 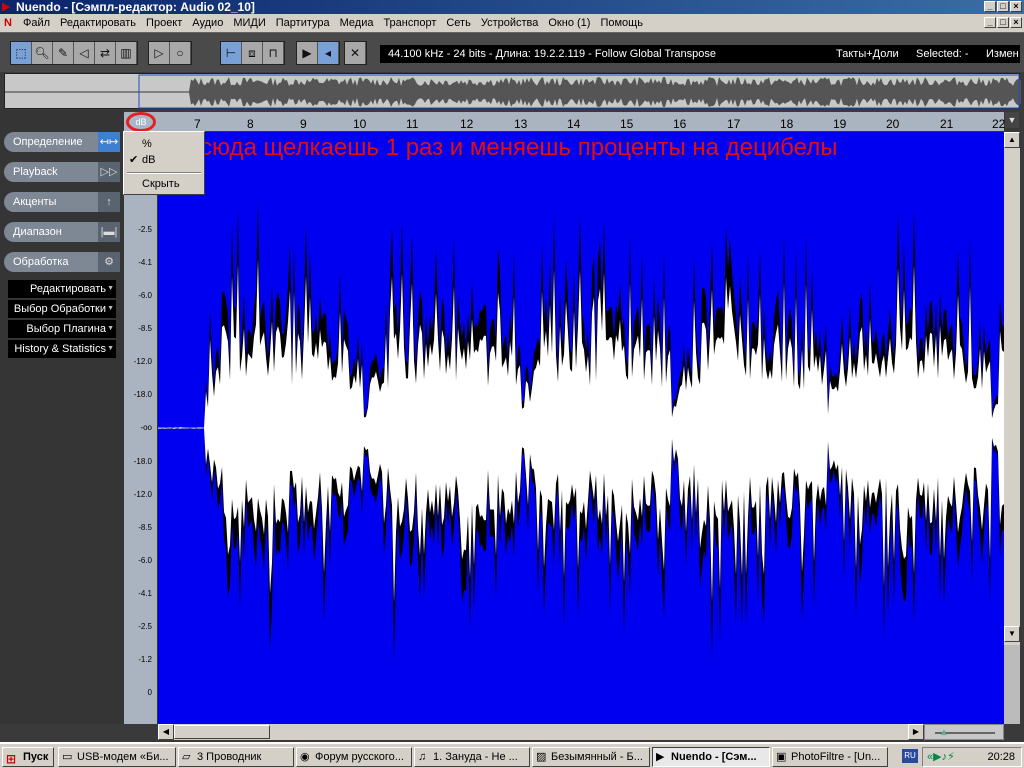 What do you see at coordinates (1012, 120) in the screenshot?
I see `ruler-options-chevron-down-icon: ▼` at bounding box center [1012, 120].